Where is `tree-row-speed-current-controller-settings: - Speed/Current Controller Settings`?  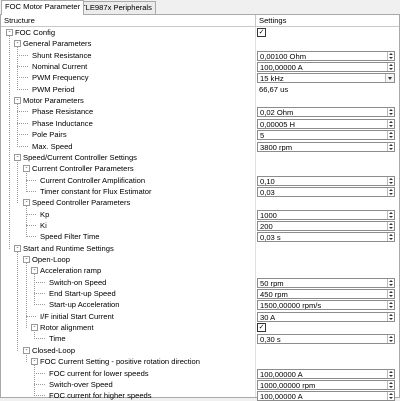
tree-row-speed-current-controller-settings: - Speed/Current Controller Settings is located at coordinates (200, 157).